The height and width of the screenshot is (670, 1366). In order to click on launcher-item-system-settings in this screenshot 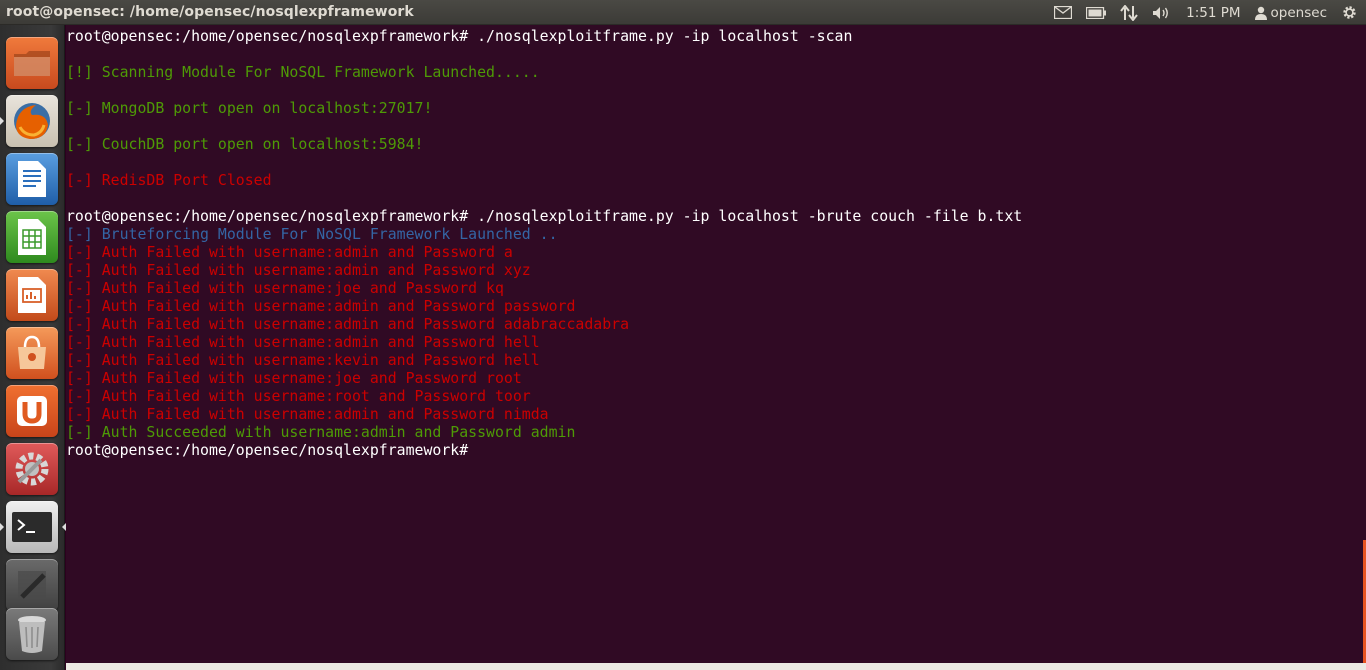, I will do `click(32, 469)`.